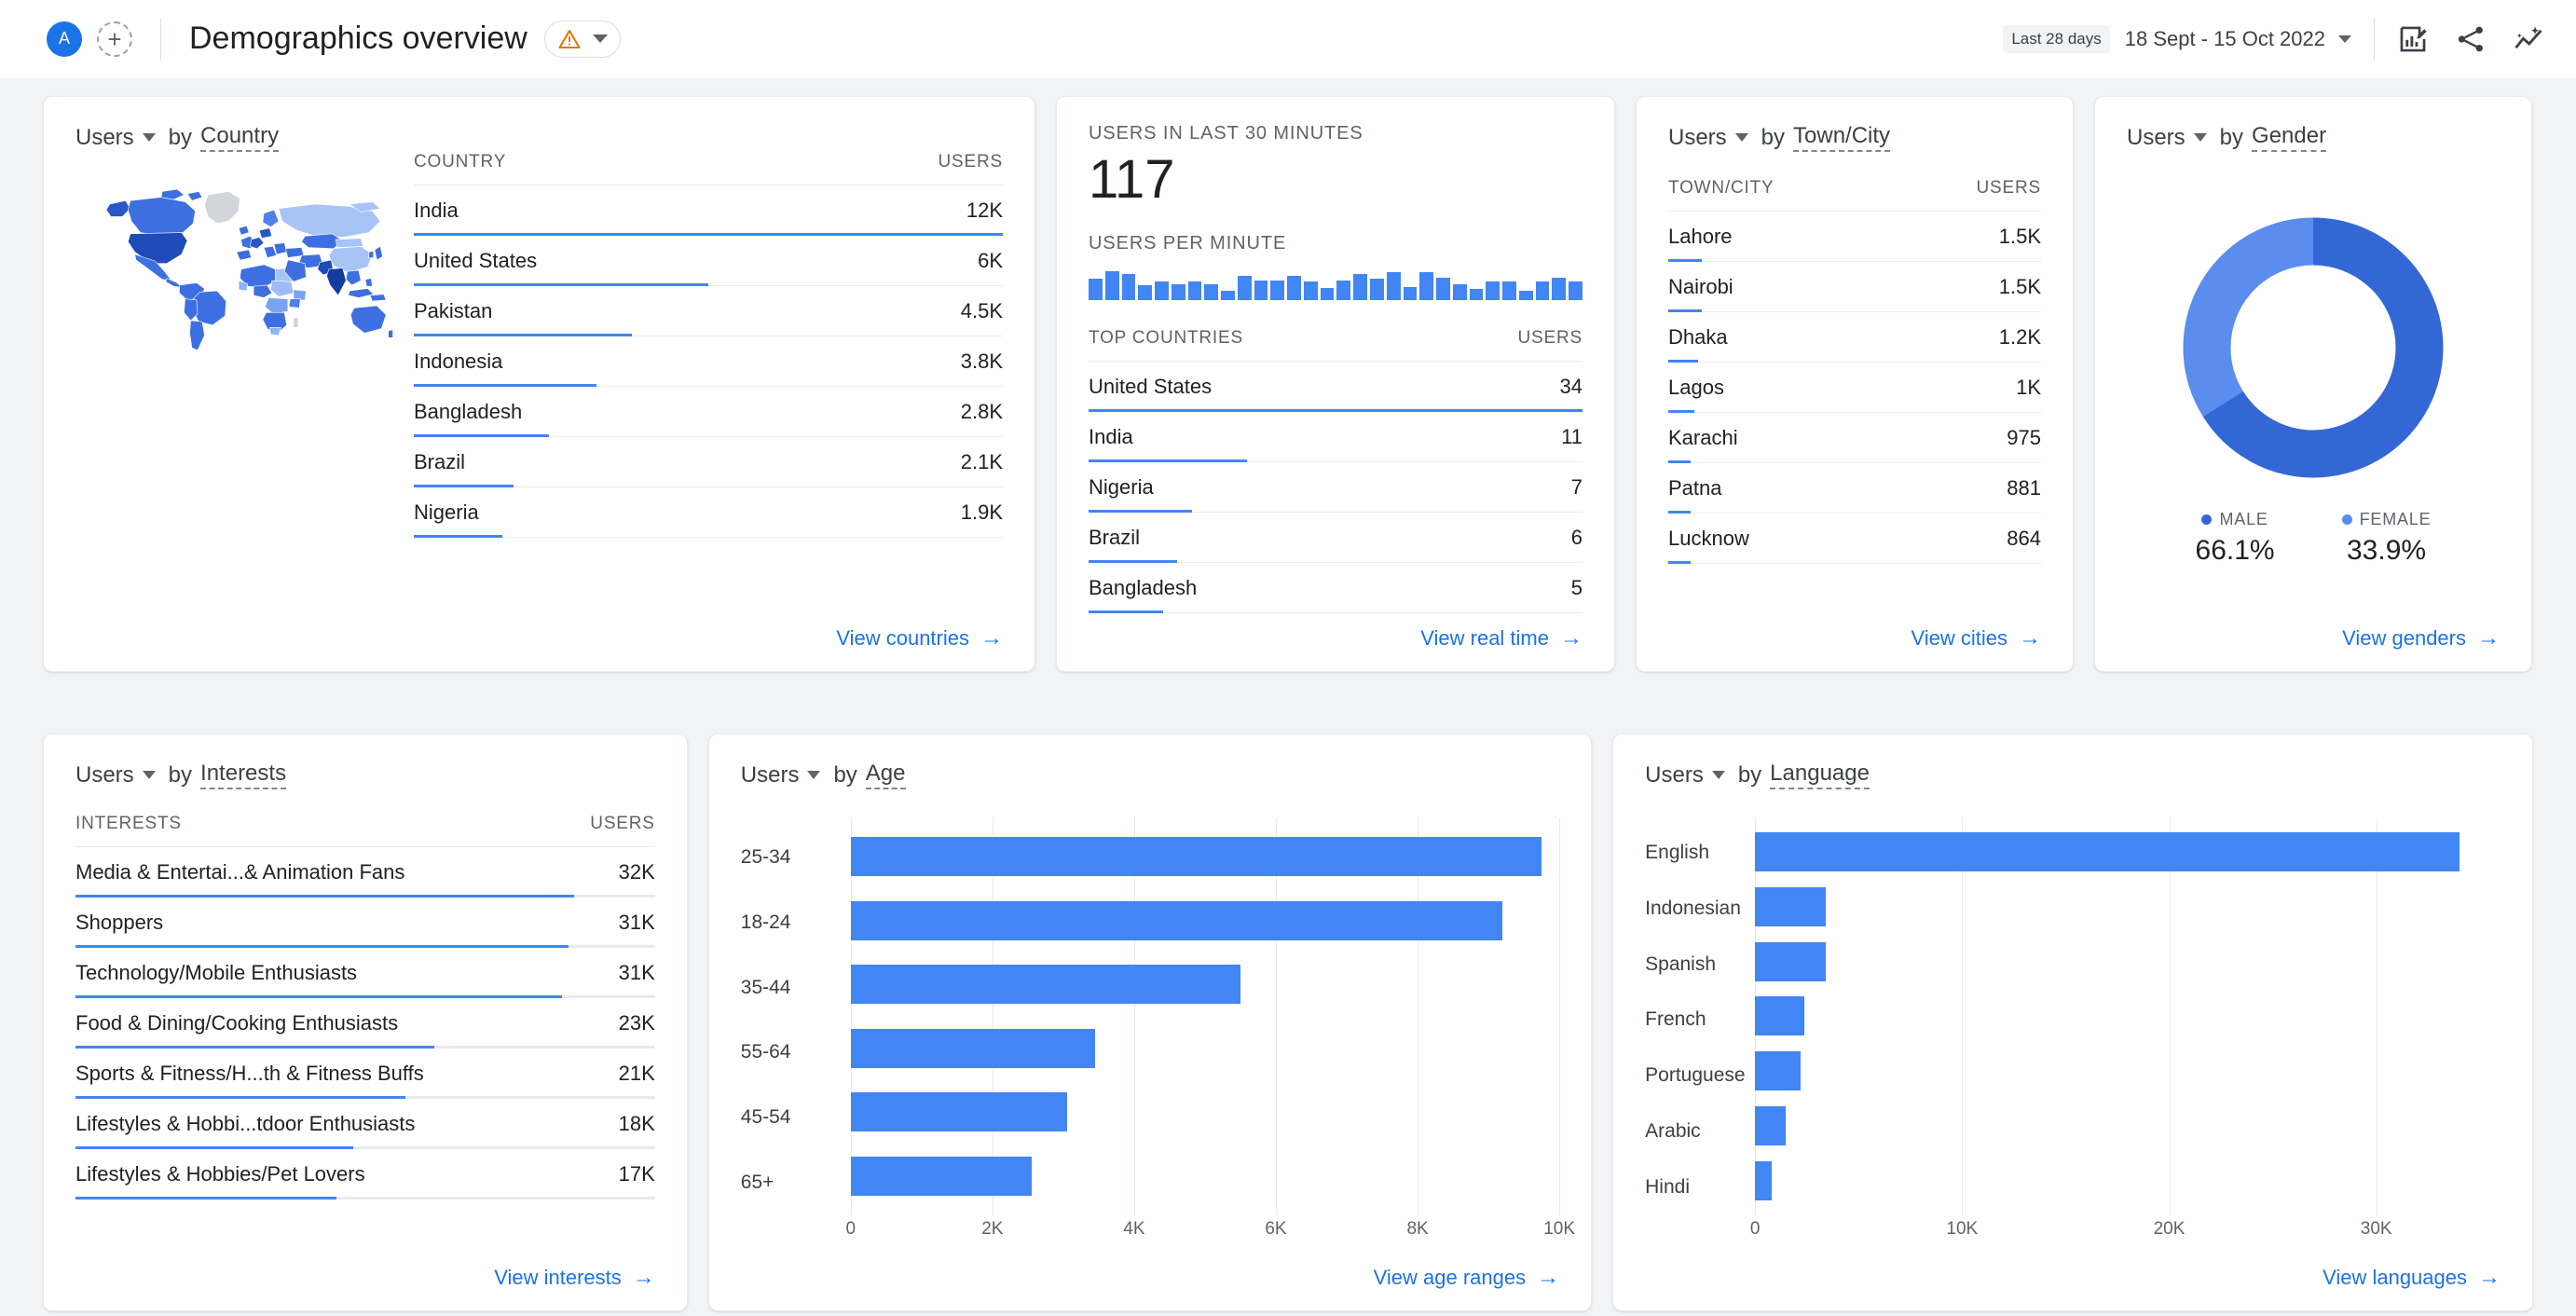 The width and height of the screenshot is (2576, 1316). Describe the element at coordinates (1572, 436) in the screenshot. I see `row-value: 11` at that location.